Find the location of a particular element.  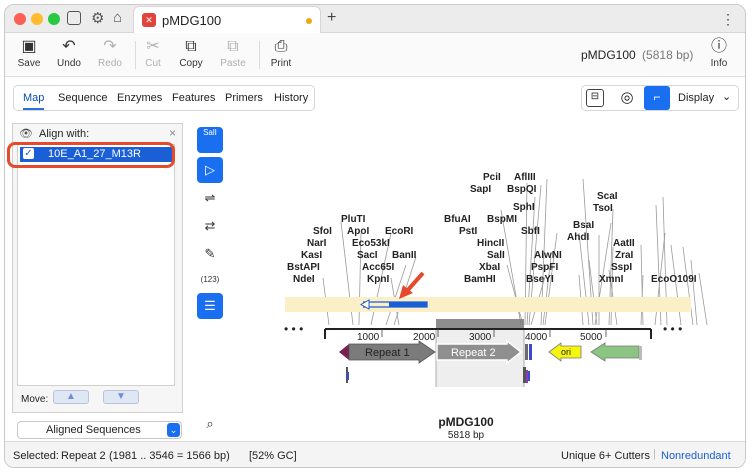

enzyme-label: NarI is located at coordinates (317, 243).